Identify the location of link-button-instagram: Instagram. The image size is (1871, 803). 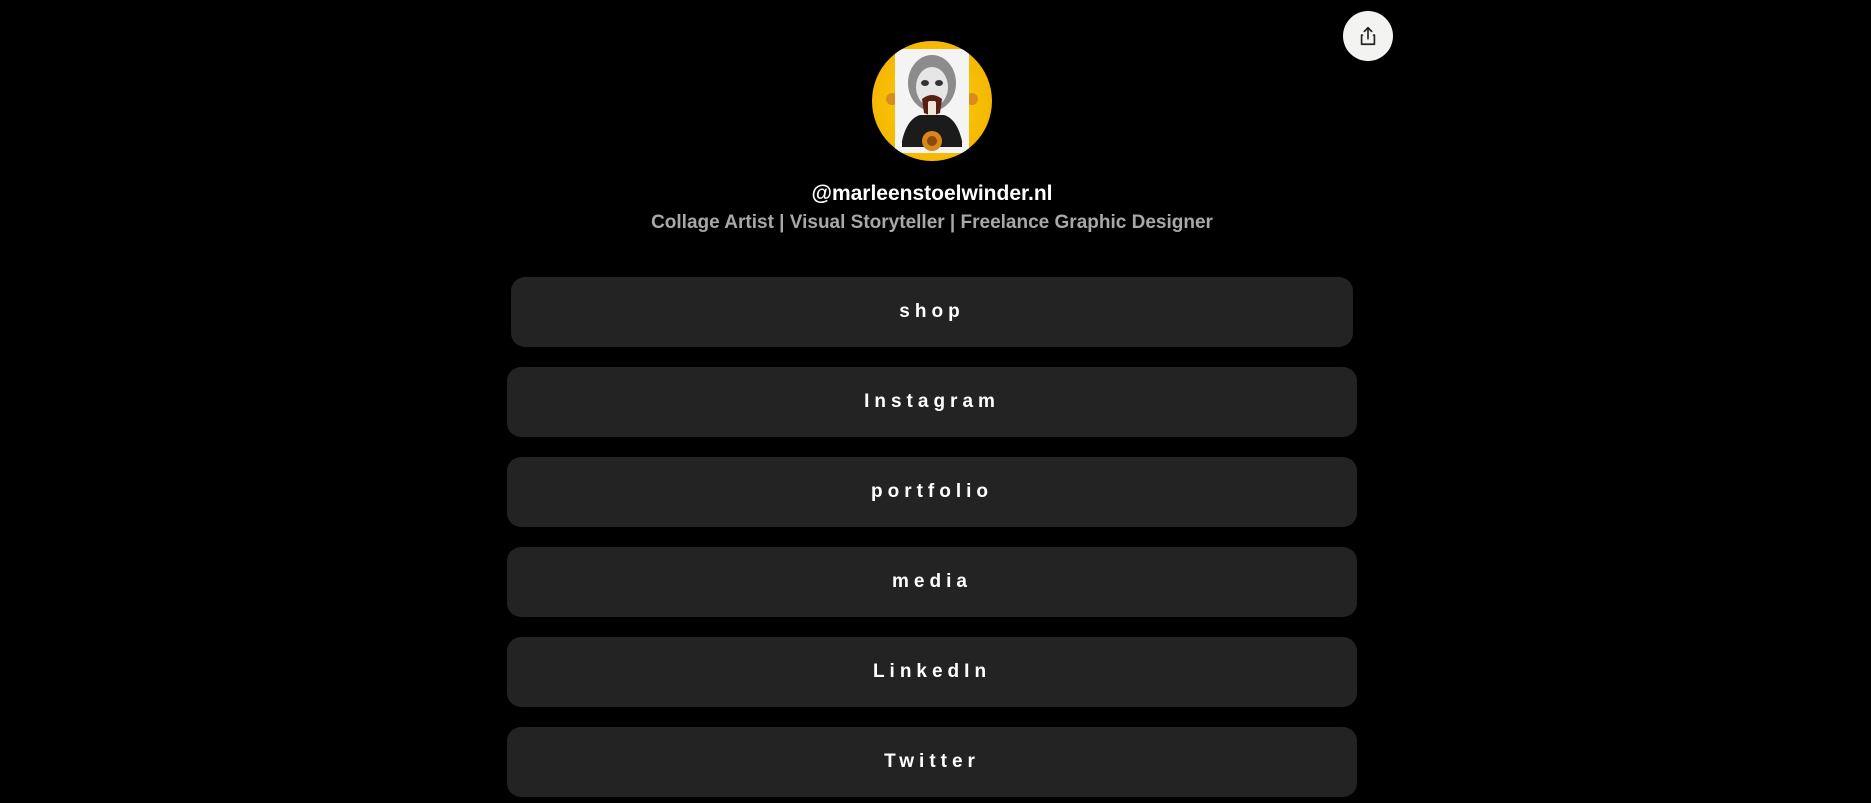
(932, 402).